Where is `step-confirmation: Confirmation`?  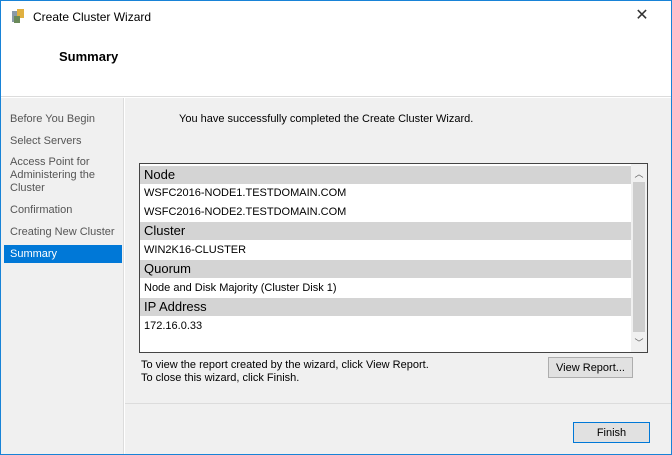 step-confirmation: Confirmation is located at coordinates (63, 210).